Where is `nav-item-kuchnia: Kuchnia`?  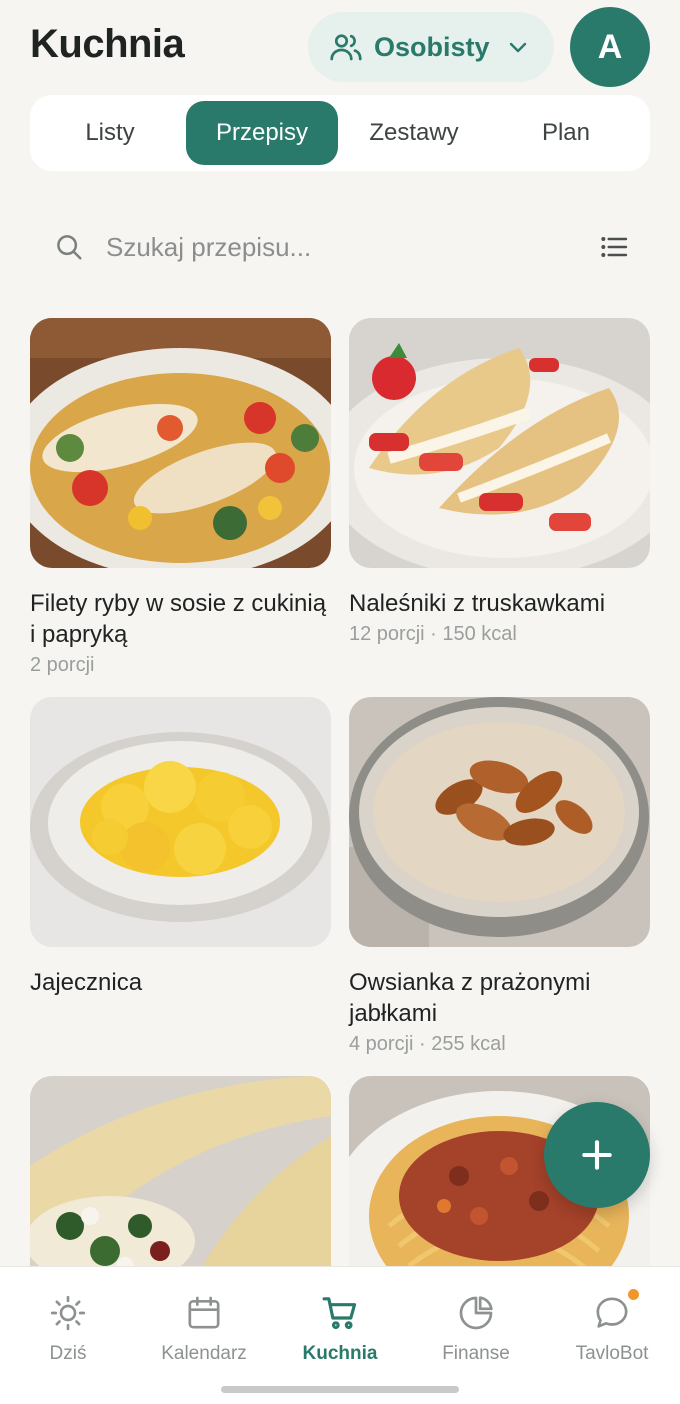
nav-item-kuchnia: Kuchnia is located at coordinates (340, 1329).